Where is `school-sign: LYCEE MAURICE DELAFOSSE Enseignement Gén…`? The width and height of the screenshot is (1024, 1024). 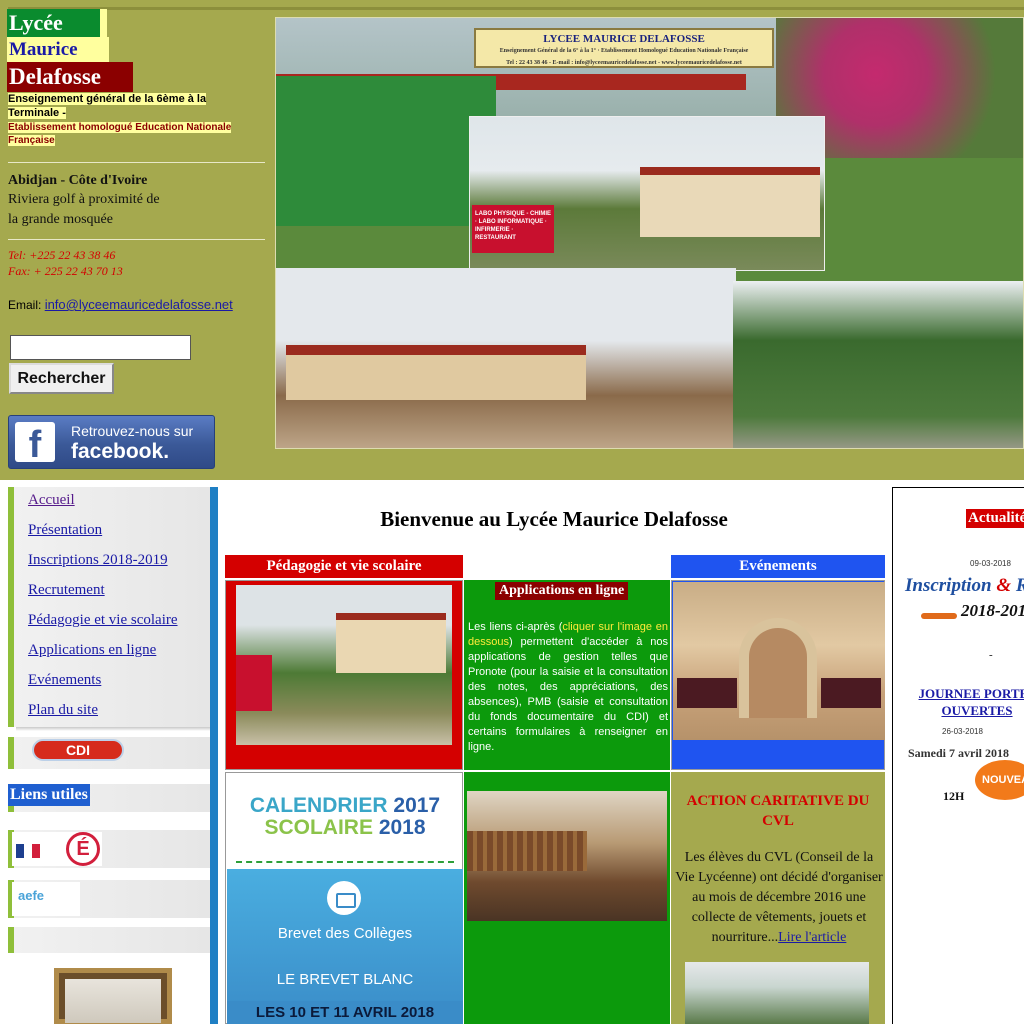 school-sign: LYCEE MAURICE DELAFOSSE Enseignement Gén… is located at coordinates (624, 48).